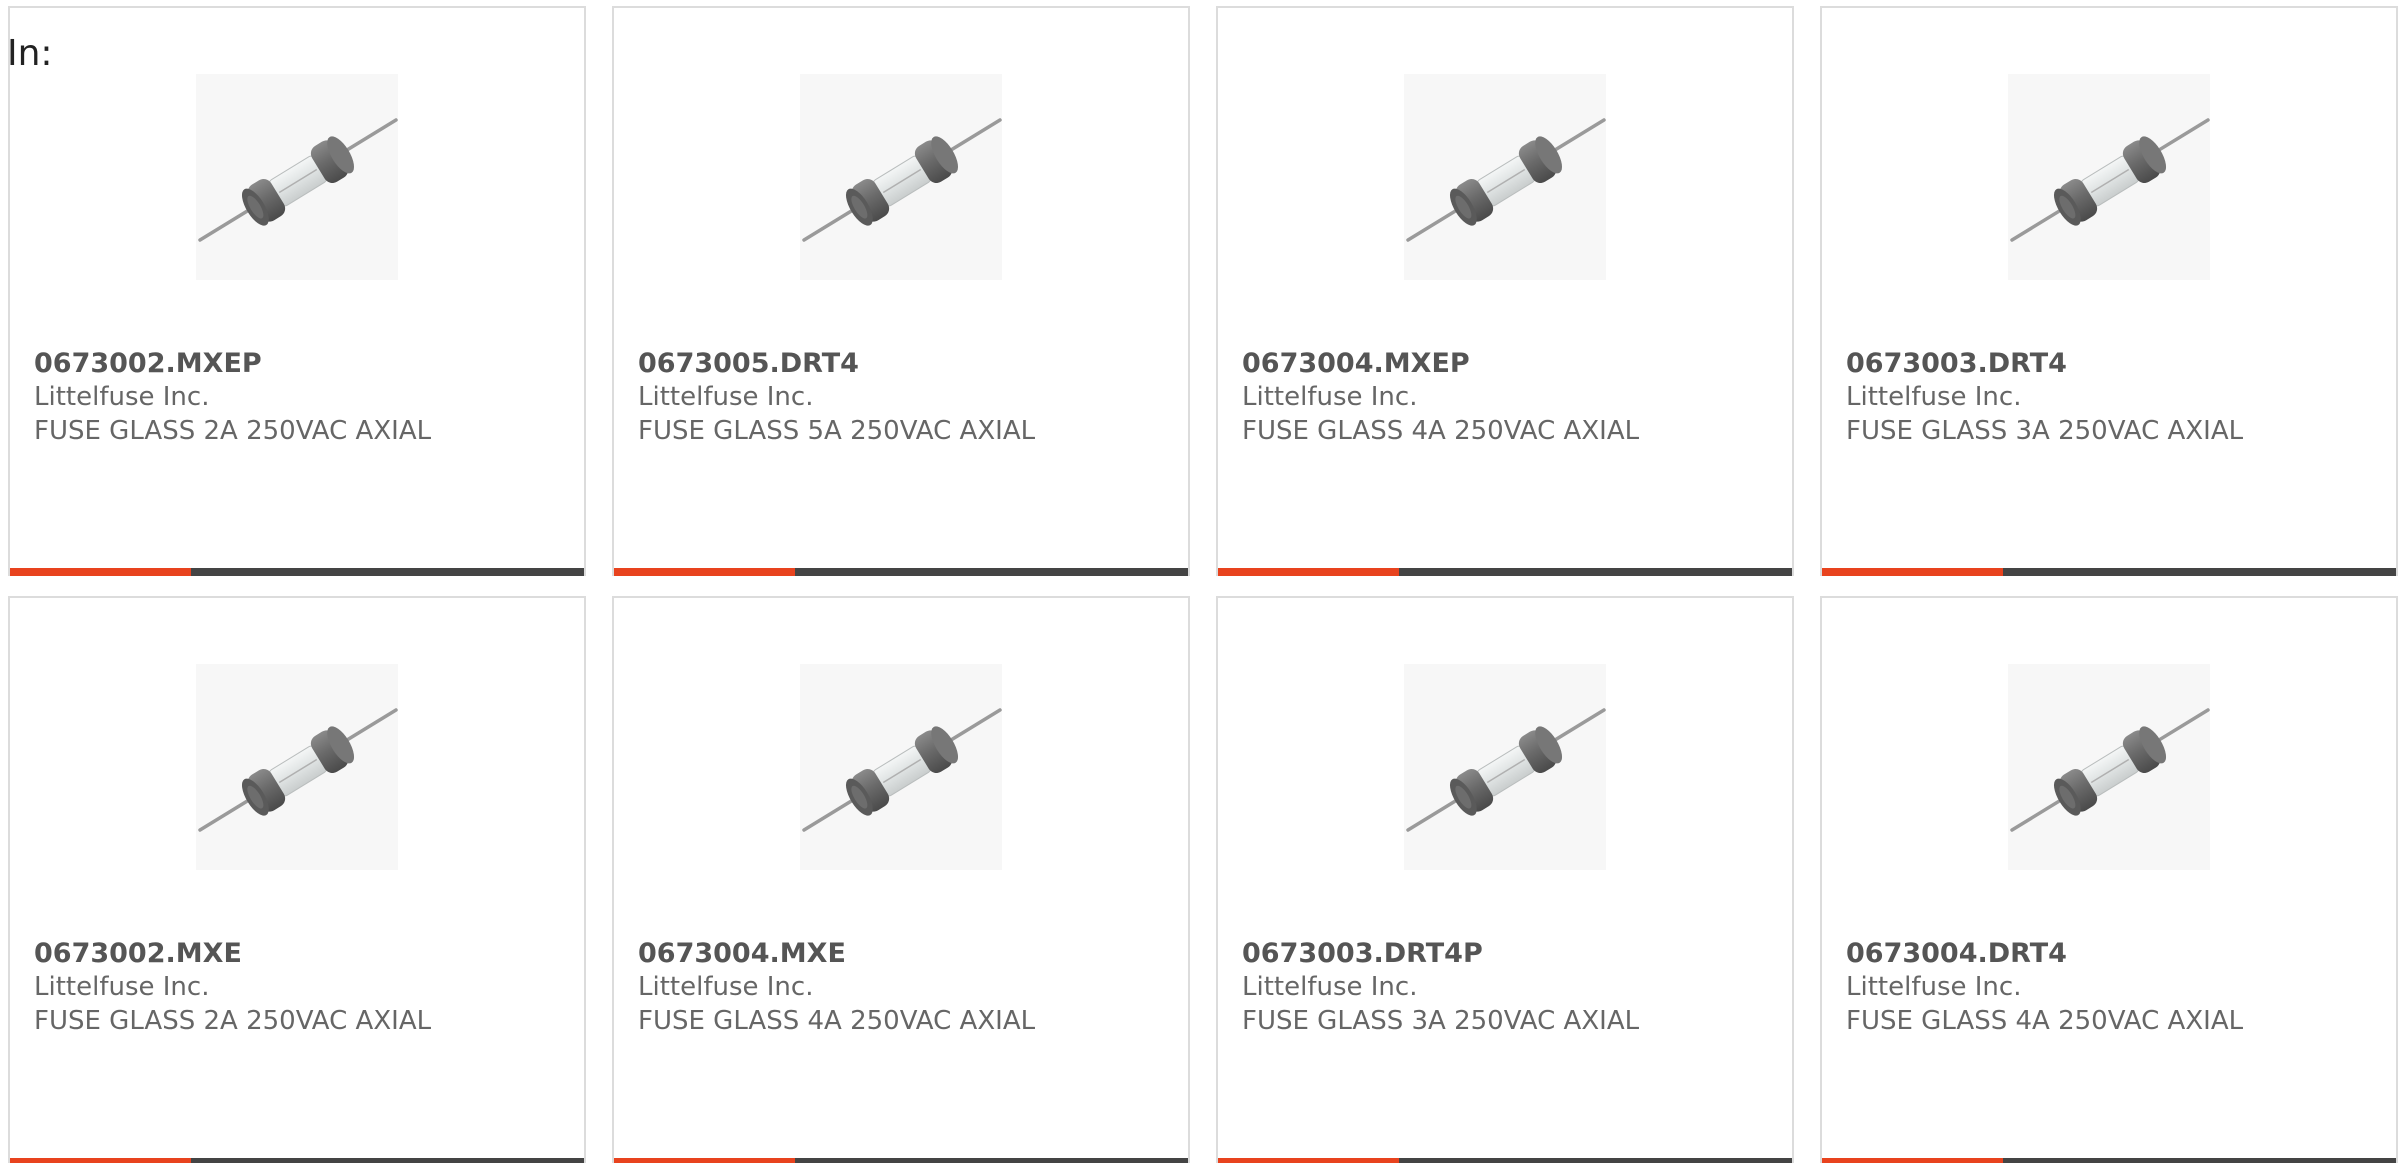 The image size is (2400, 1163). What do you see at coordinates (138, 953) in the screenshot?
I see `part-number: 0673002.MXE` at bounding box center [138, 953].